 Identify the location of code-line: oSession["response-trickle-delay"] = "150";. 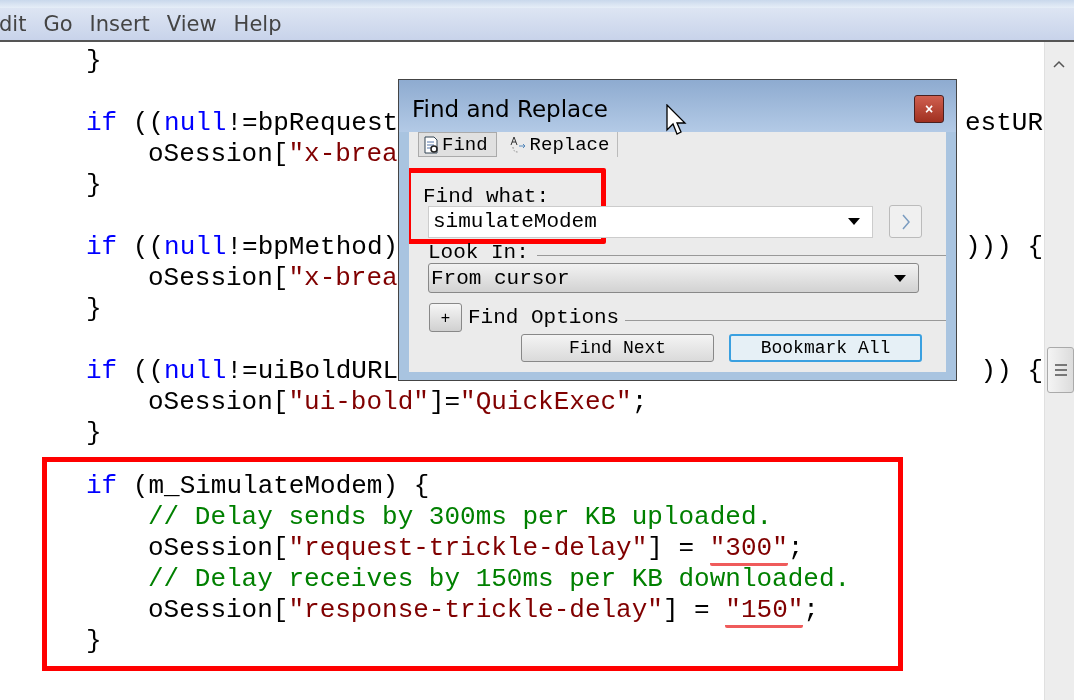
(452, 610).